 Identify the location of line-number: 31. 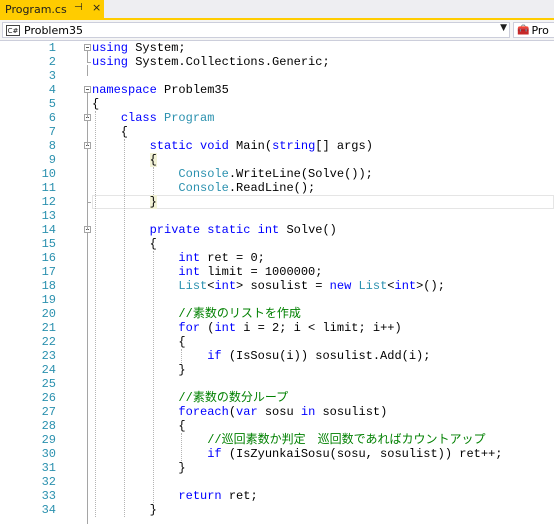
(48, 468).